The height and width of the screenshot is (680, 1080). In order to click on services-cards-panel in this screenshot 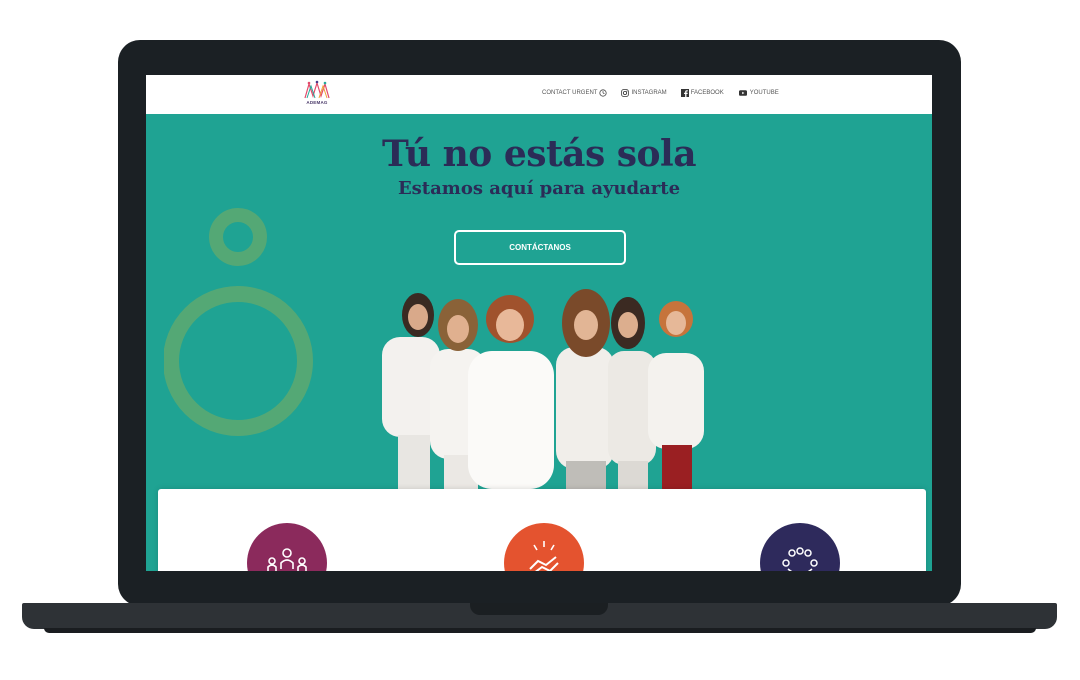, I will do `click(542, 530)`.